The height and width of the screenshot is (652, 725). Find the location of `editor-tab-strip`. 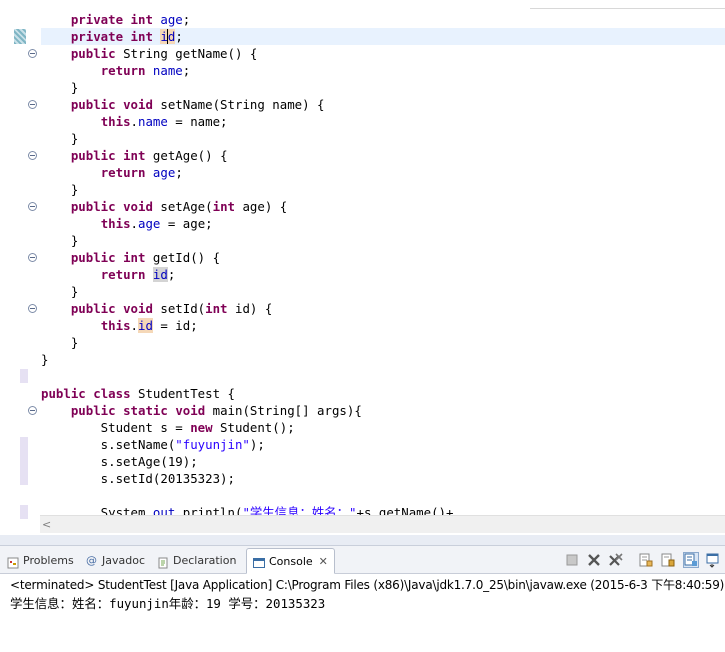

editor-tab-strip is located at coordinates (627, 4).